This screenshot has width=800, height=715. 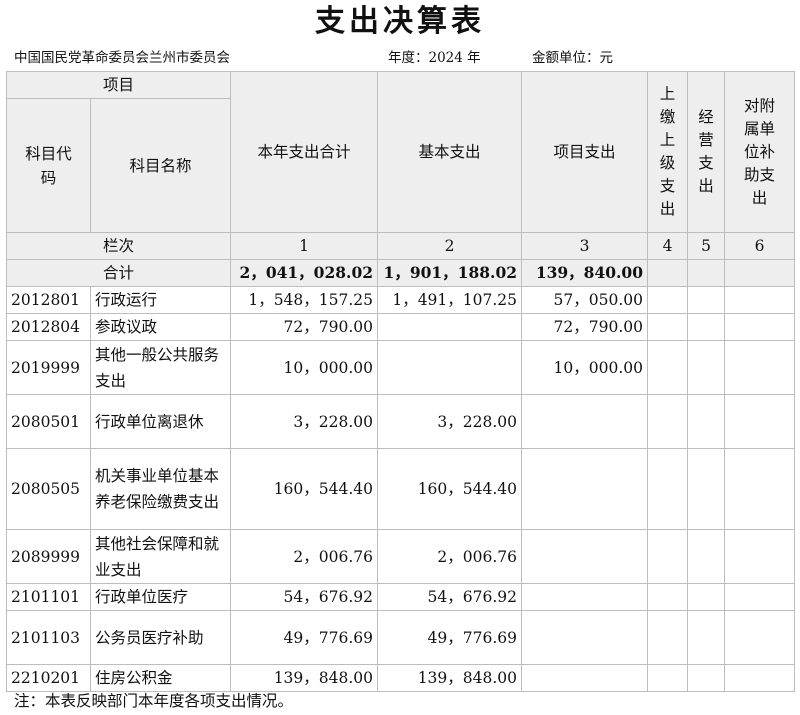 I want to click on row-basic: 139，848.00, so click(x=450, y=678).